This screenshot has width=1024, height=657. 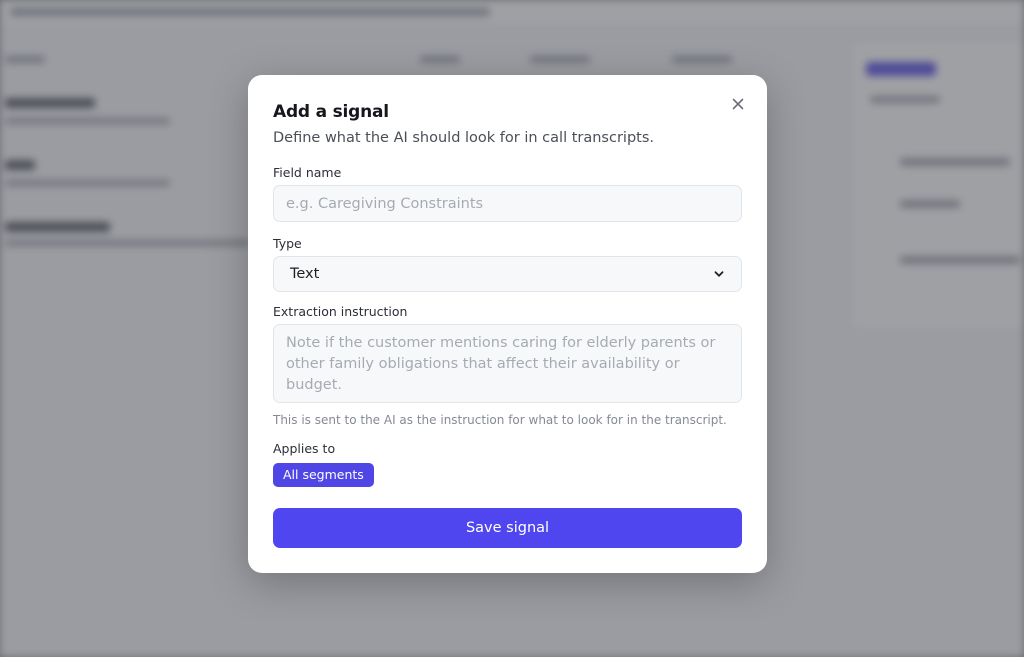 I want to click on extraction-instruction-textarea, so click(x=507, y=363).